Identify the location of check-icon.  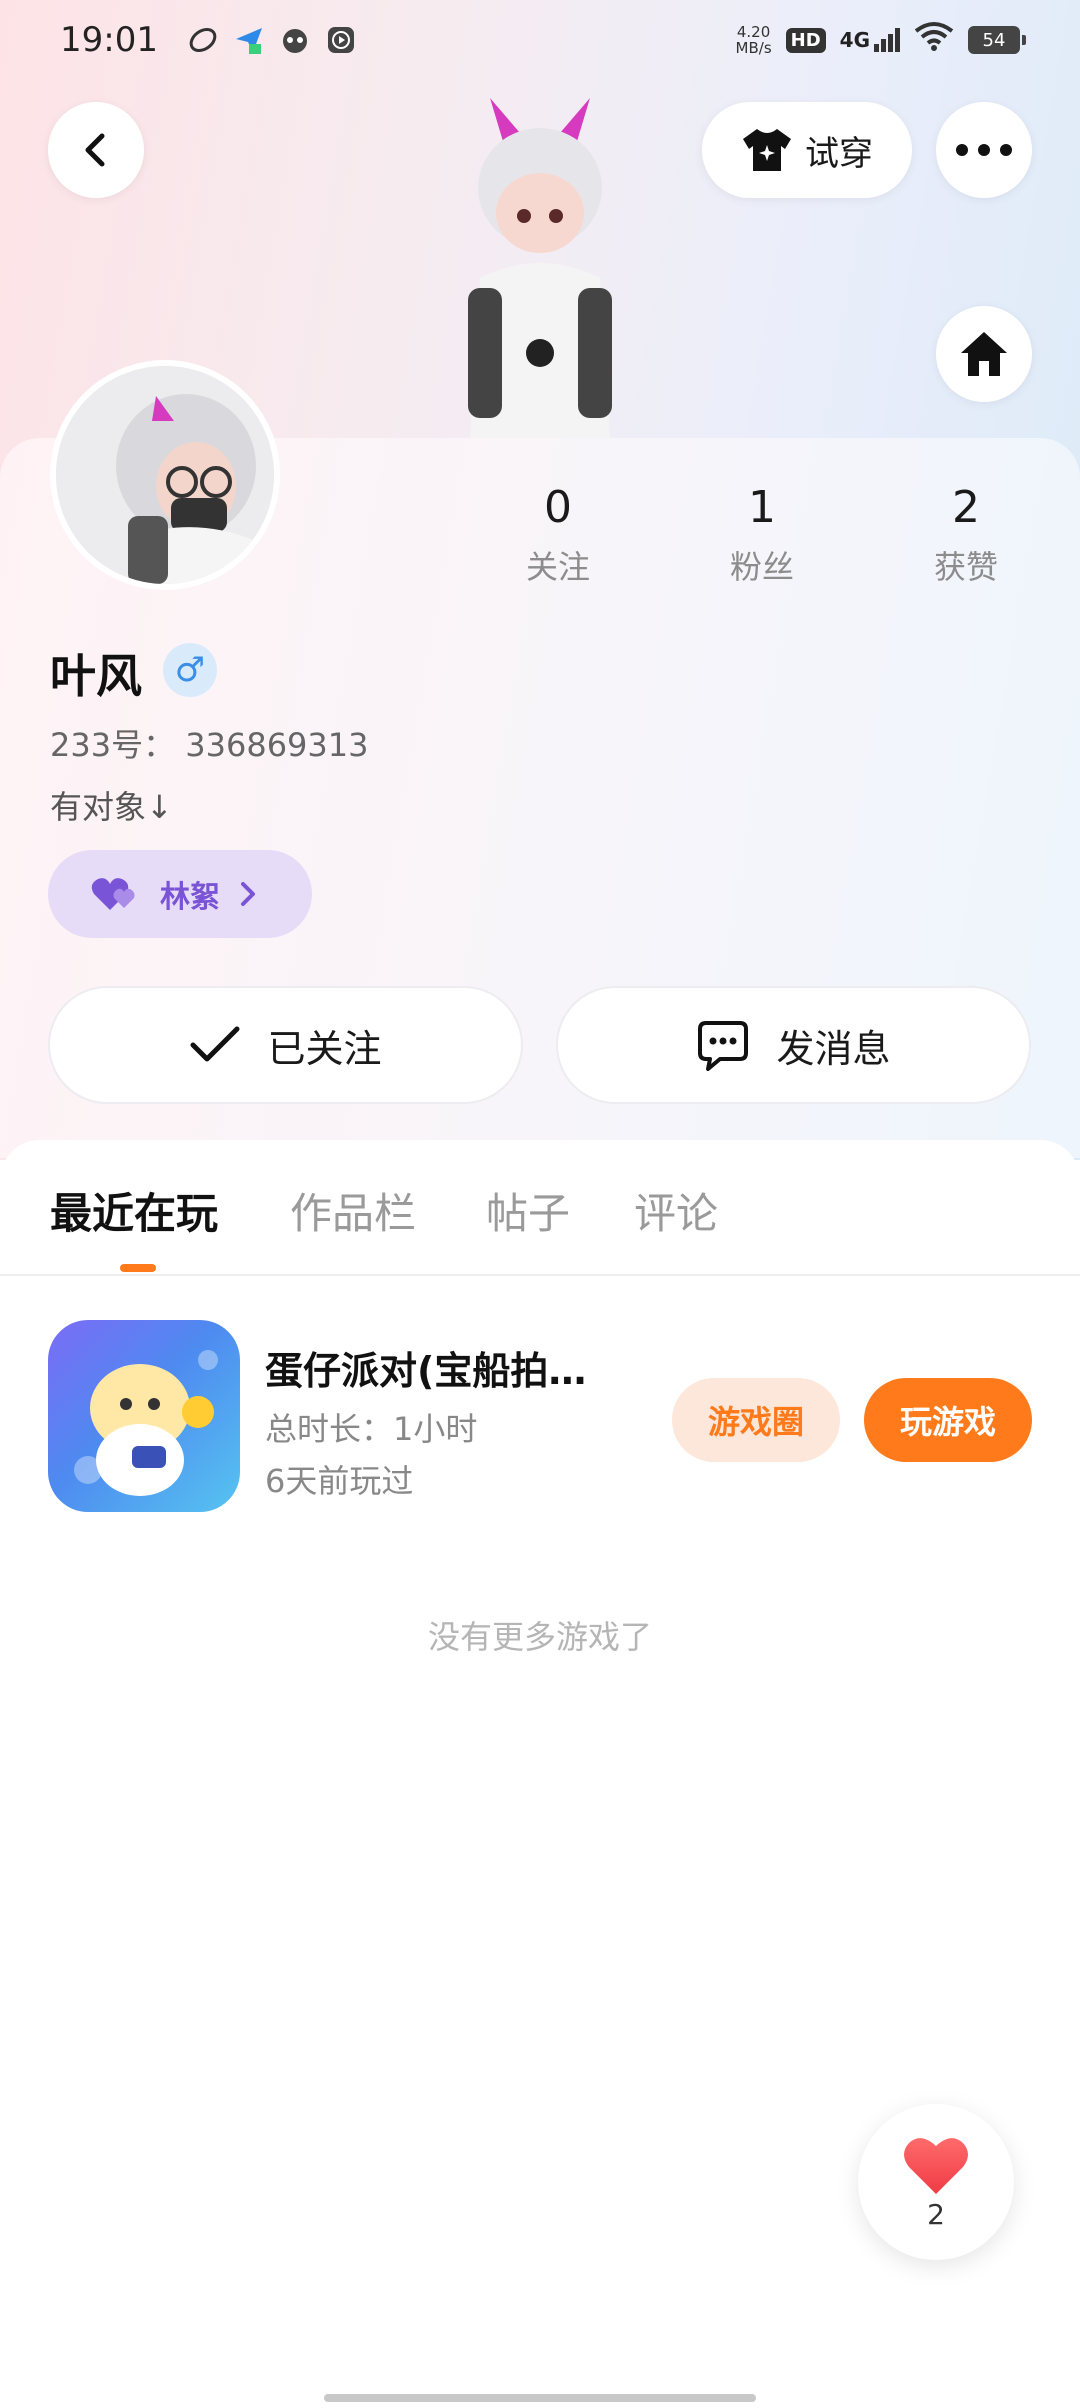
(215, 1044).